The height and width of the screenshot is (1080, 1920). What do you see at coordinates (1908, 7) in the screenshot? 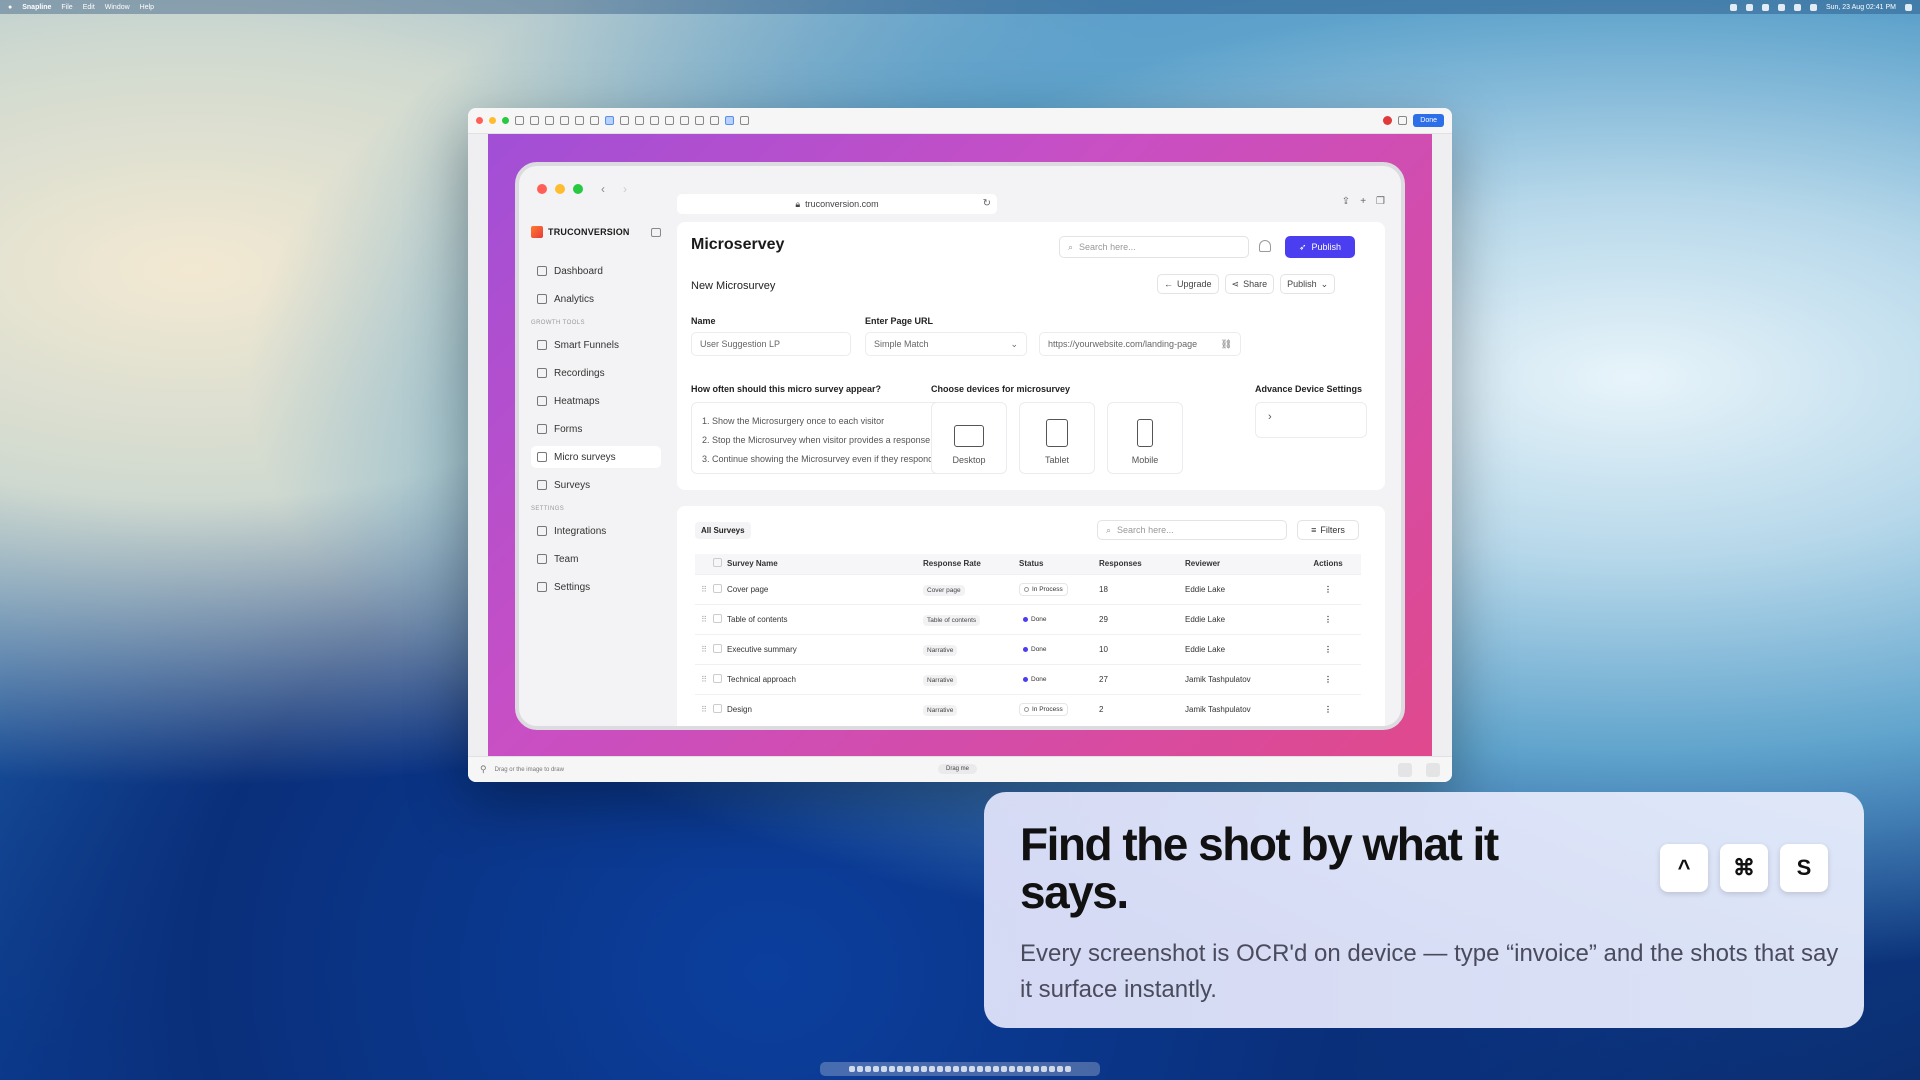
I see `control-center-icon` at bounding box center [1908, 7].